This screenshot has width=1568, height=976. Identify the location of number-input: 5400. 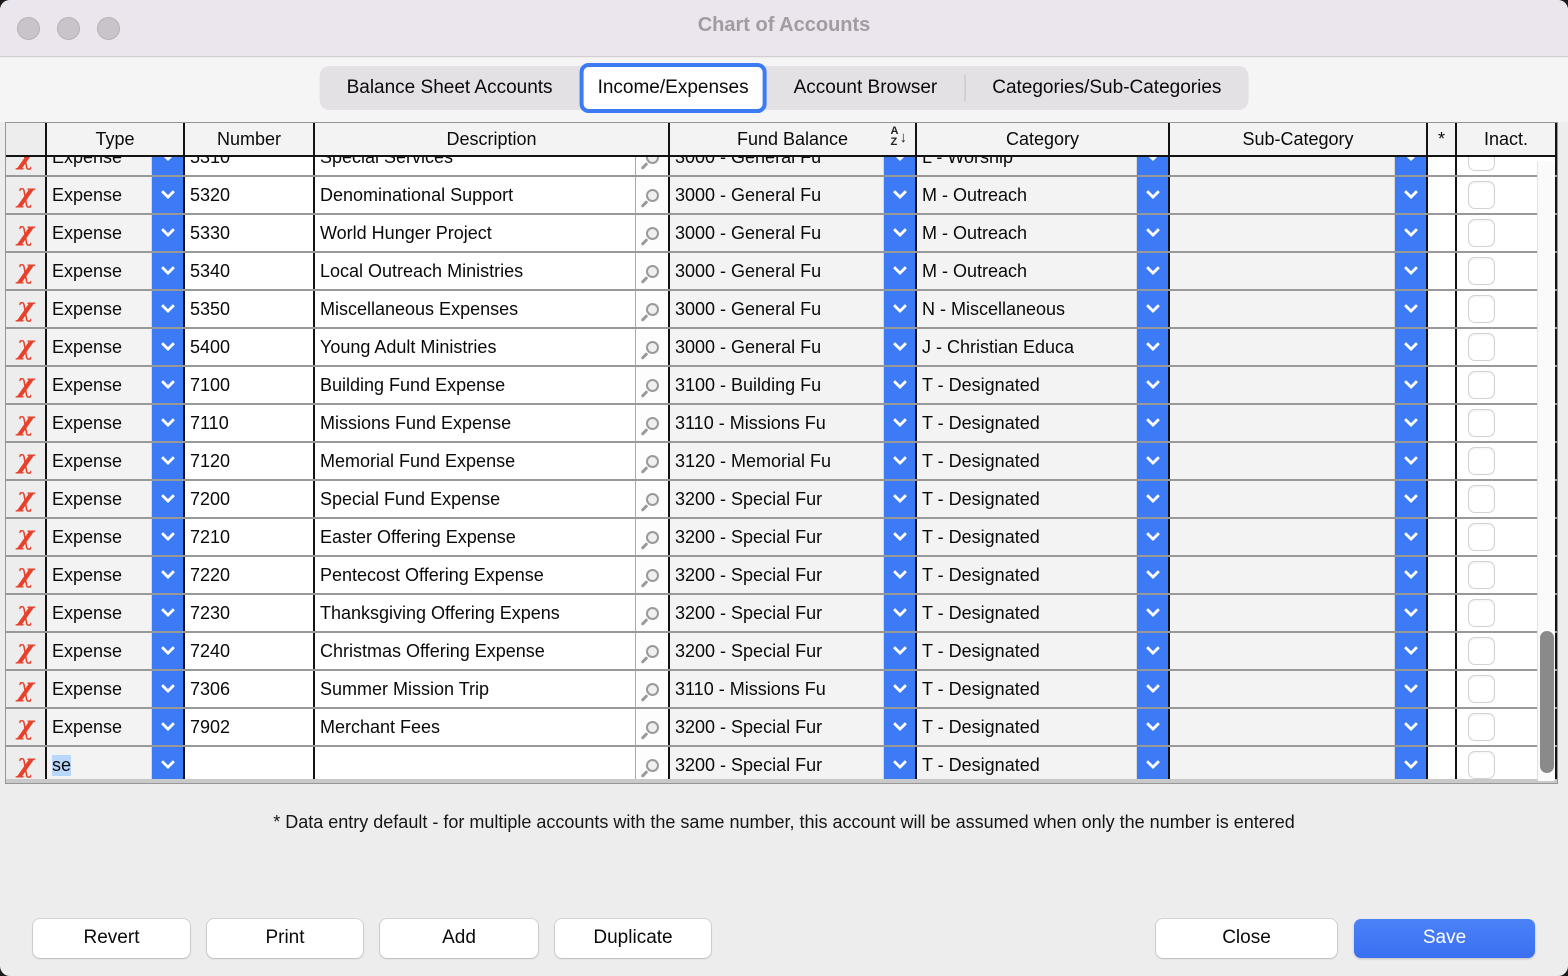
(249, 347).